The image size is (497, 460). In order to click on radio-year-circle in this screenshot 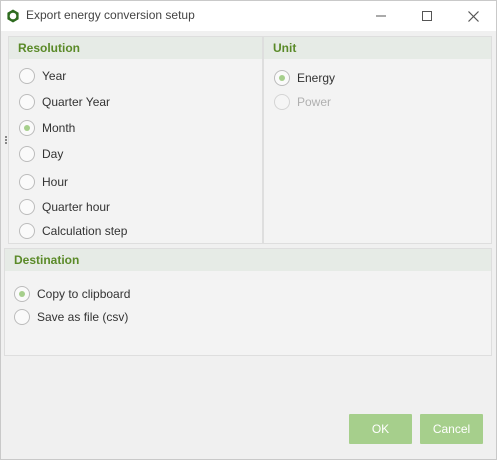, I will do `click(27, 76)`.